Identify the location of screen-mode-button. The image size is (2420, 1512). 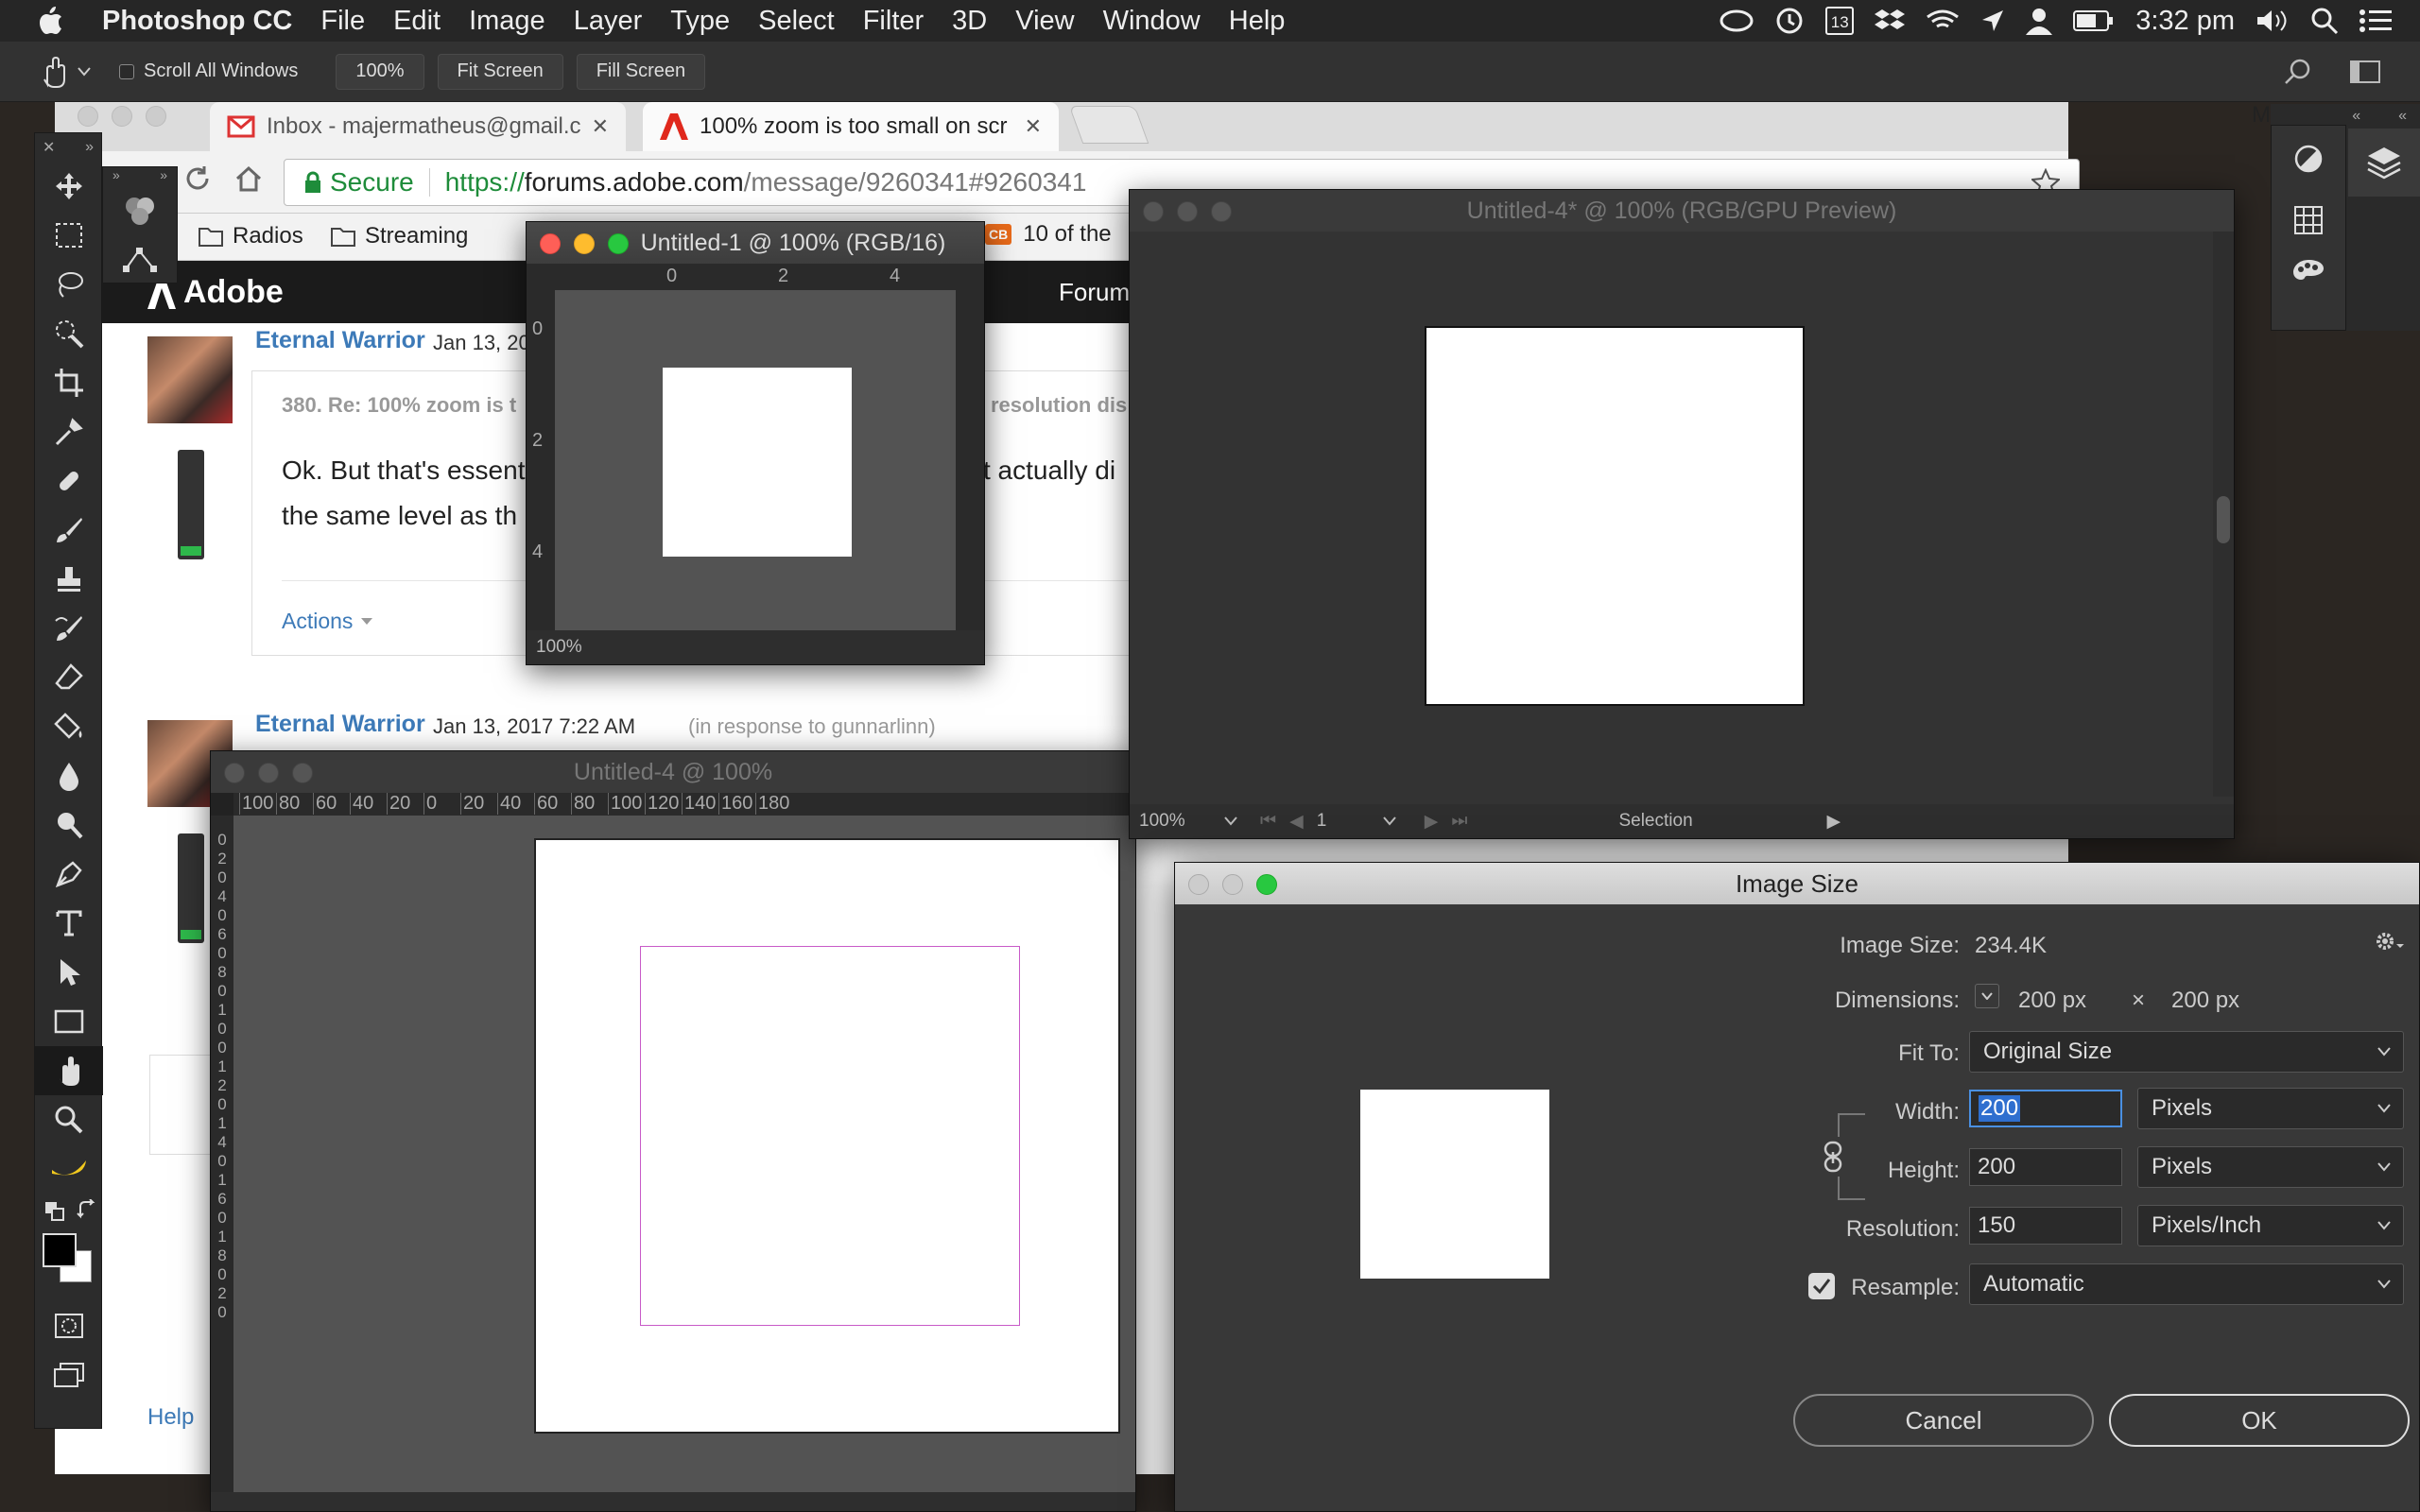
(69, 1375).